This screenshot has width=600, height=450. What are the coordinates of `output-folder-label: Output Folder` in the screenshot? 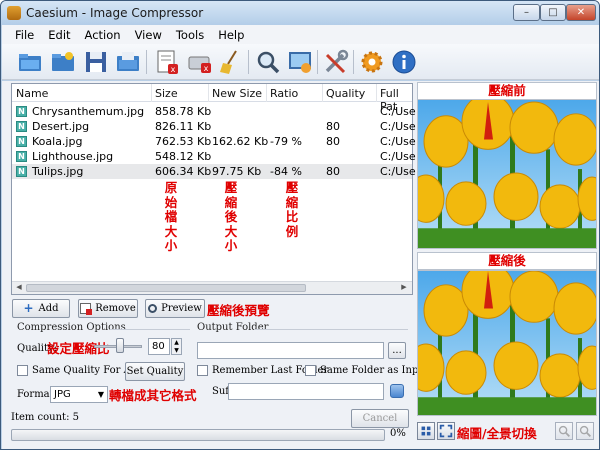 It's located at (233, 327).